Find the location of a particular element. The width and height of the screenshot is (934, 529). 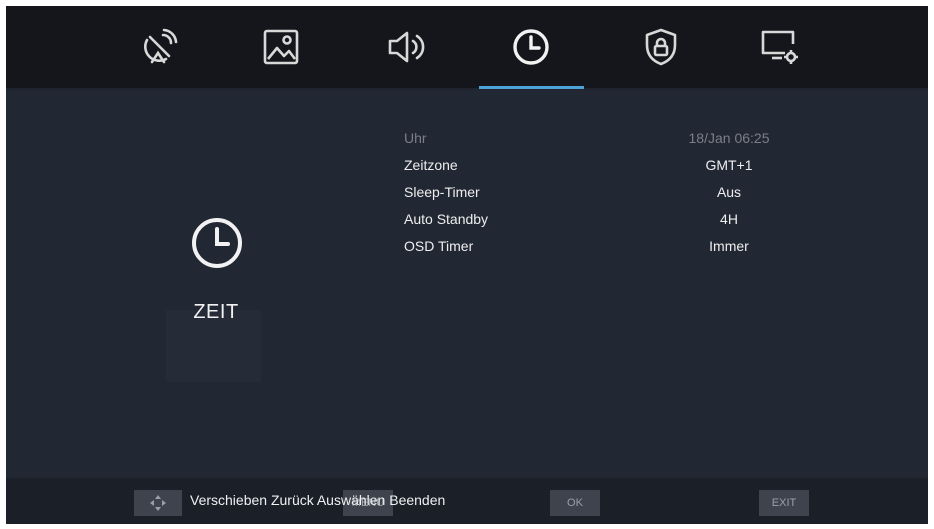

tab-picture is located at coordinates (281, 47).